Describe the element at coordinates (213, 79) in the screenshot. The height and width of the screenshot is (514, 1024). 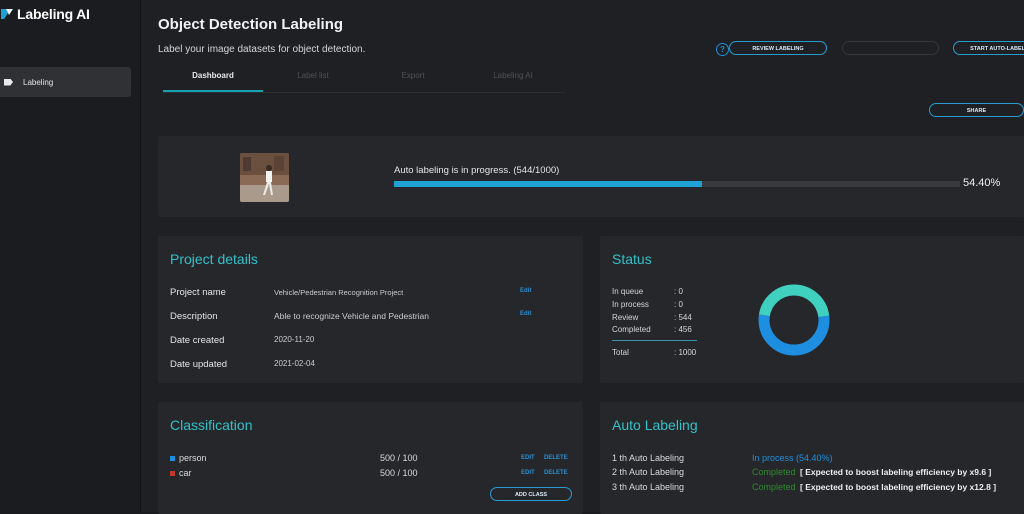
I see `tab-dashboard: Dashboard` at that location.